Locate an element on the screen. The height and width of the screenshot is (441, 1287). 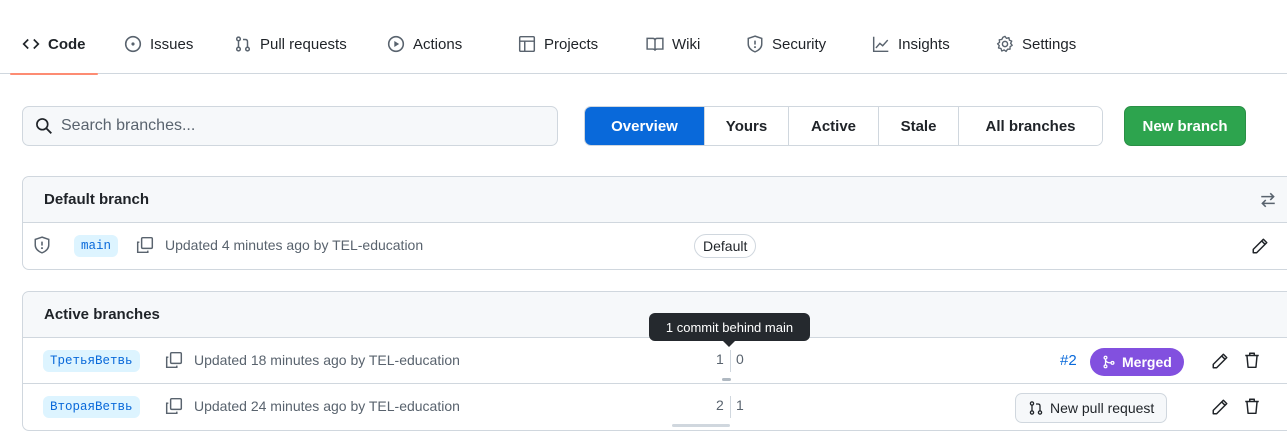
branch-name-link: main is located at coordinates (96, 246).